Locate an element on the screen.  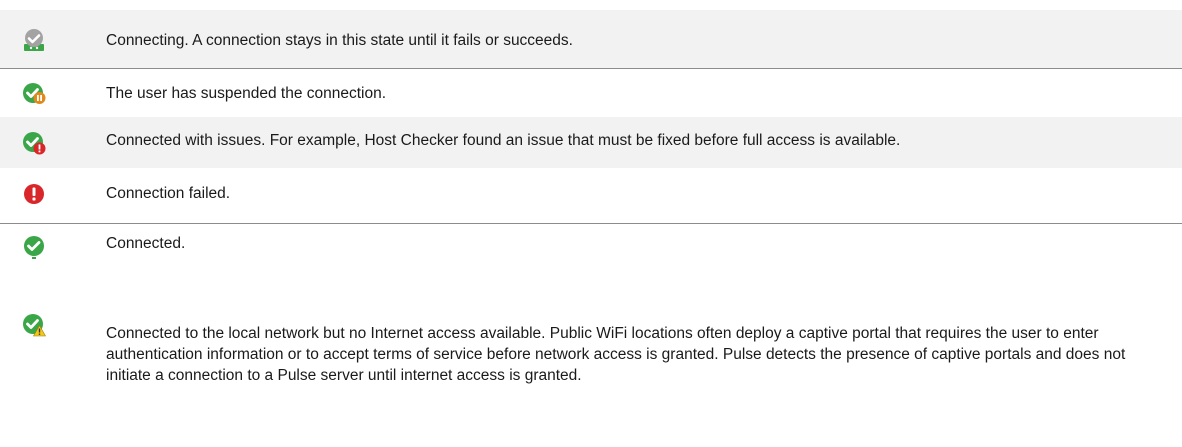
connected-status-icon is located at coordinates (34, 247).